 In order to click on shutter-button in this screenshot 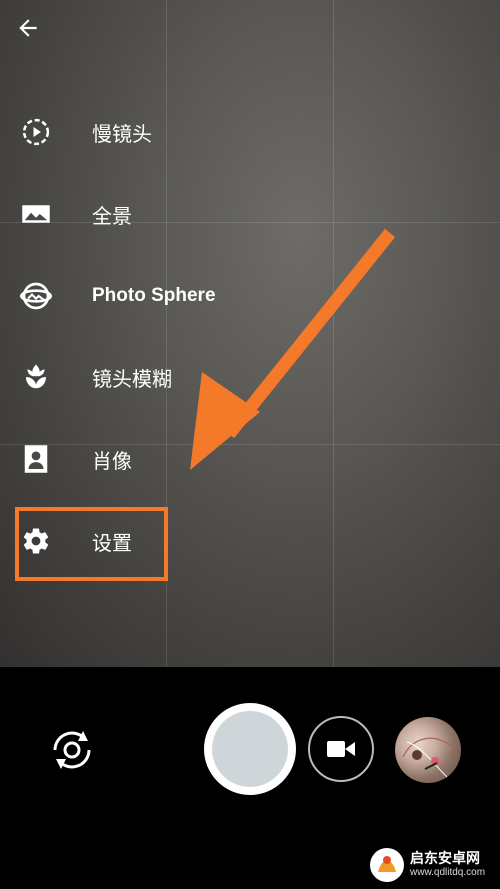, I will do `click(250, 749)`.